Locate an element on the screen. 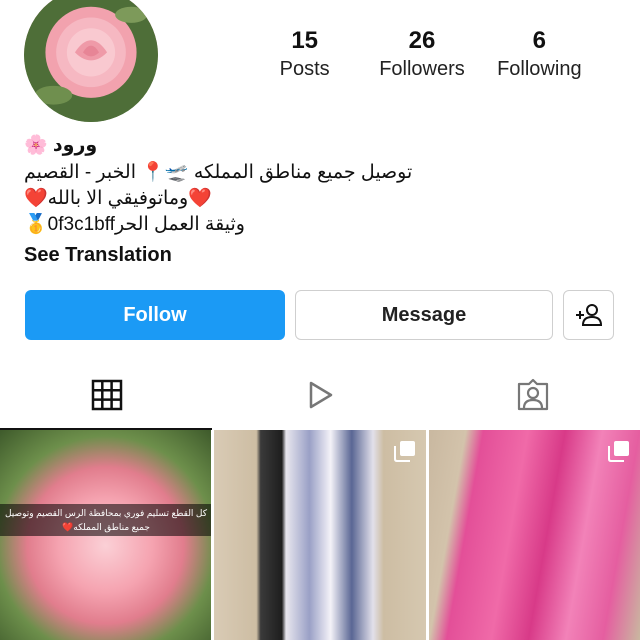  see-translation-link: See Translation is located at coordinates (274, 255).